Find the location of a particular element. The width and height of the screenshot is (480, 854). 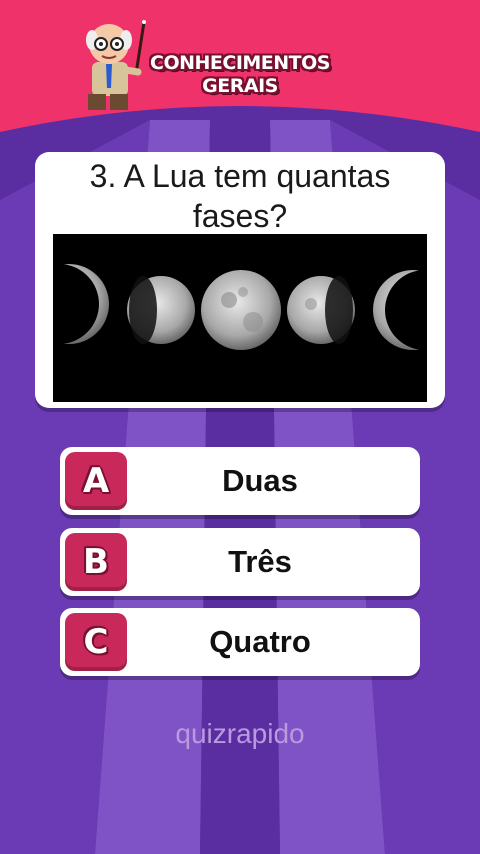

answer-option-b: B Três is located at coordinates (240, 562).